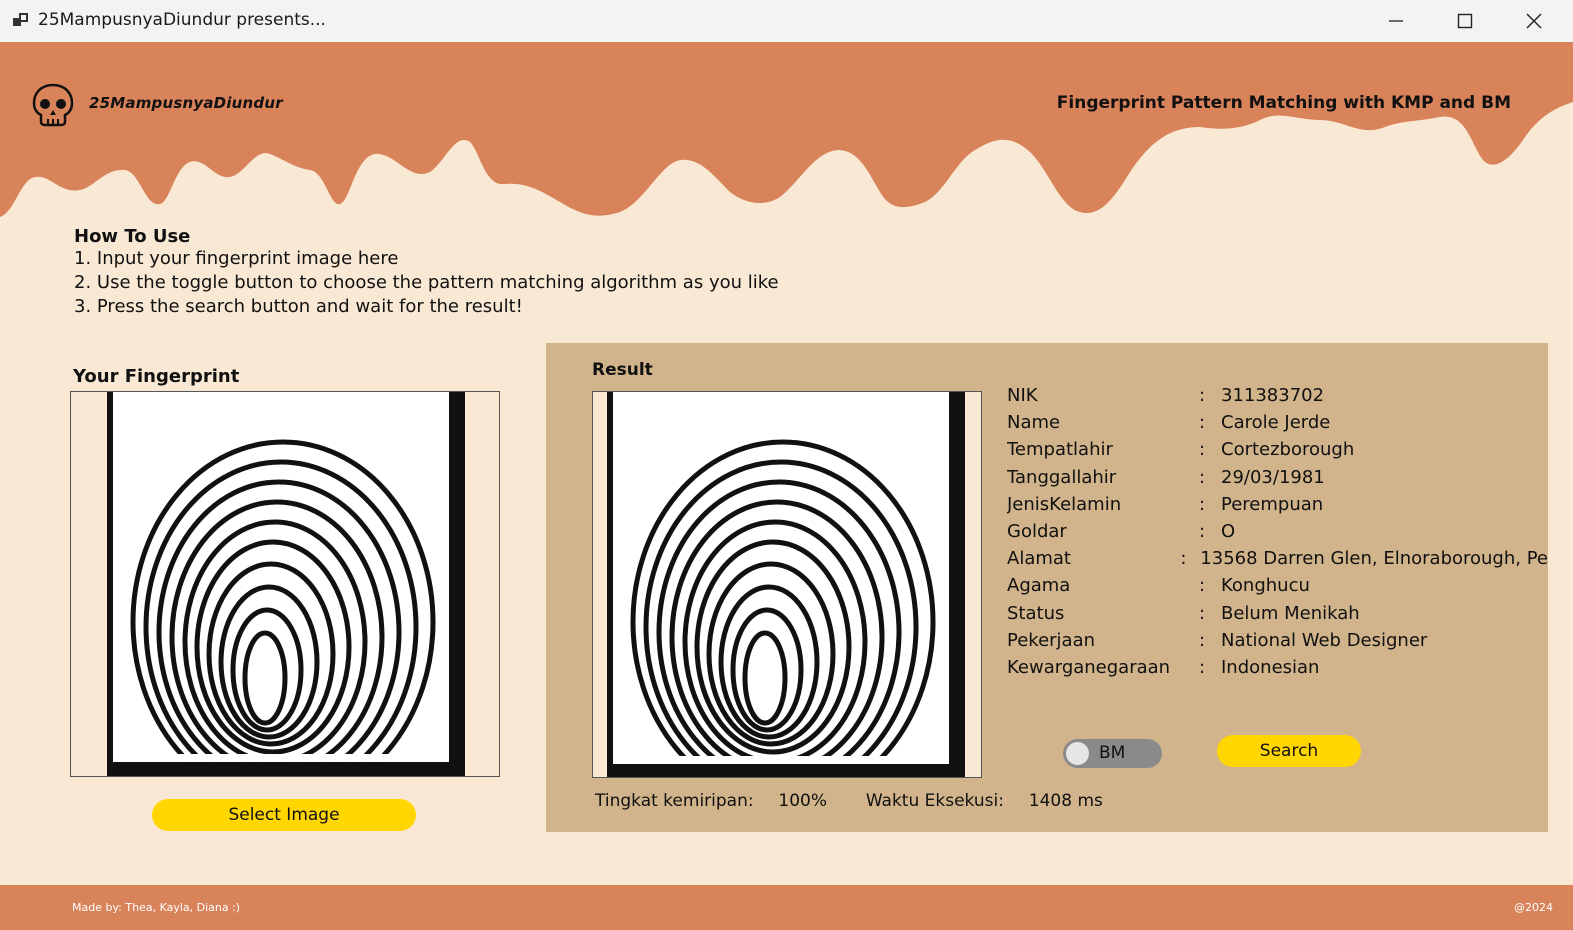  Describe the element at coordinates (284, 815) in the screenshot. I see `select-image-button: Select Image` at that location.